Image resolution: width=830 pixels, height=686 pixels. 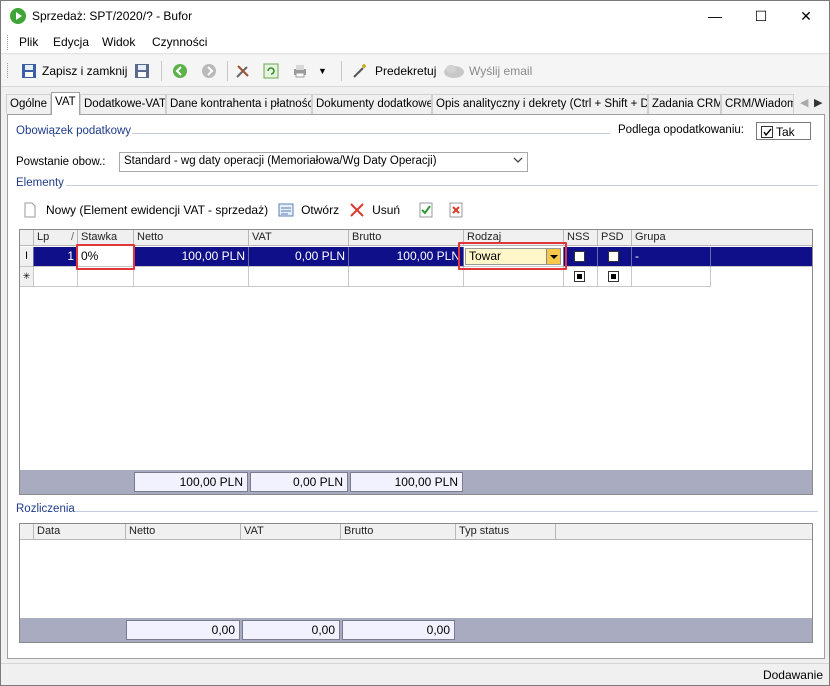 What do you see at coordinates (123, 104) in the screenshot?
I see `tab-dodatkowe-vat: Dodatkowe-VAT` at bounding box center [123, 104].